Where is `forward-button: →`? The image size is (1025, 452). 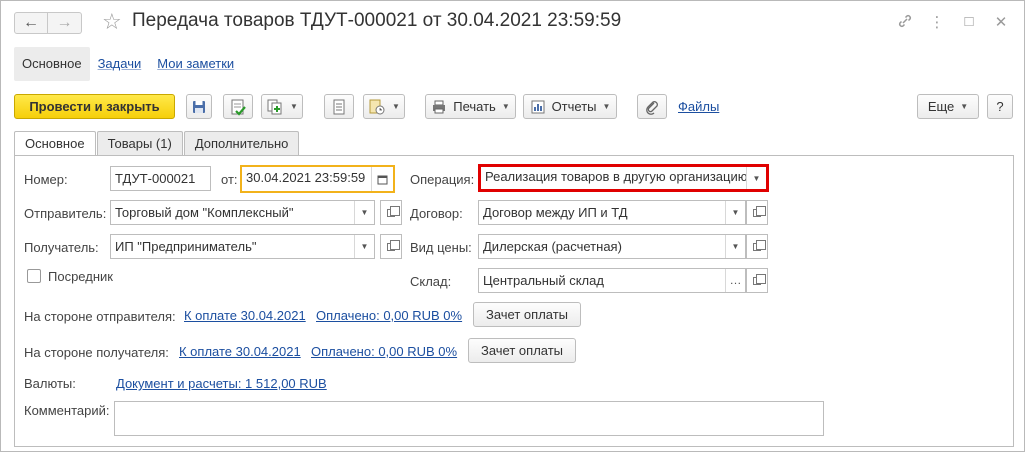 forward-button: → is located at coordinates (65, 23).